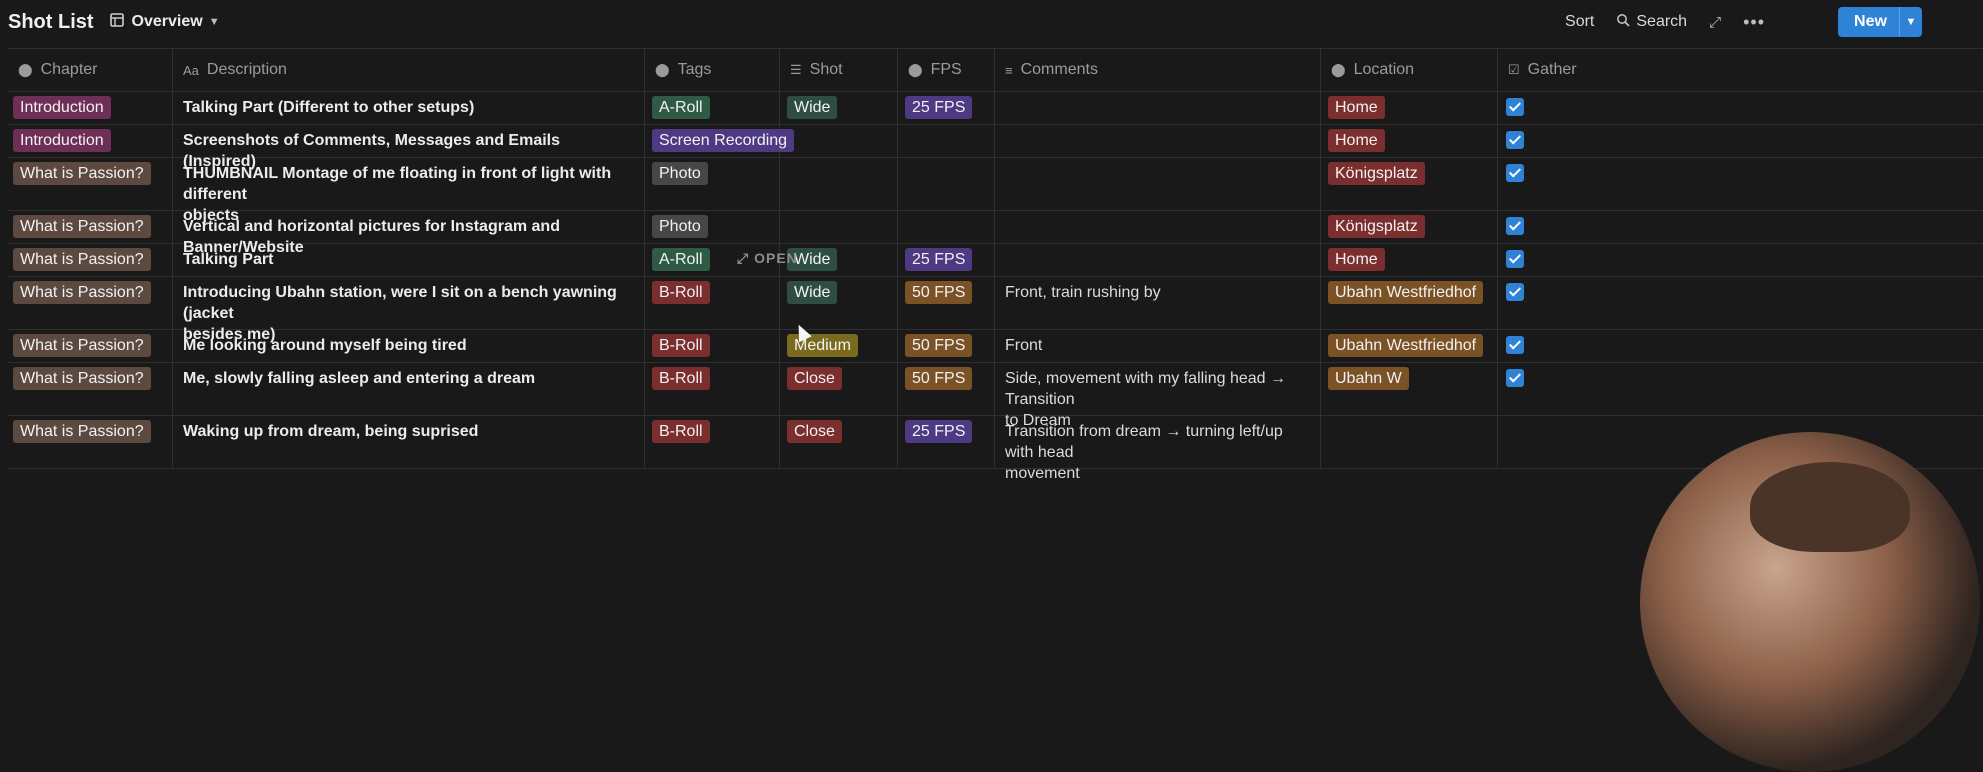  What do you see at coordinates (712, 108) in the screenshot?
I see `tags-cell: A-Roll` at bounding box center [712, 108].